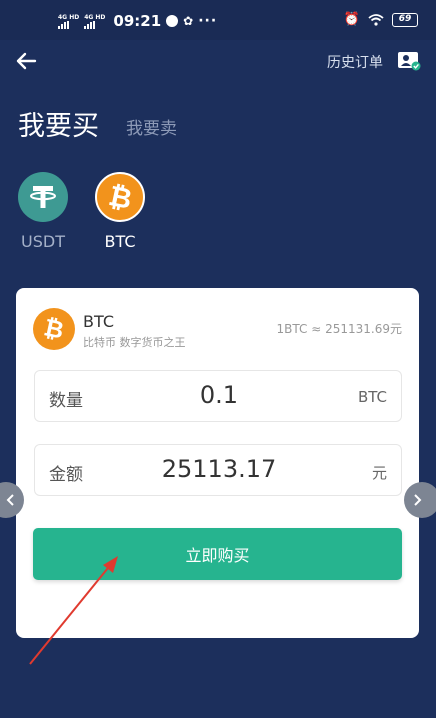  Describe the element at coordinates (120, 241) in the screenshot. I see `coin-label-btc: BTC` at that location.